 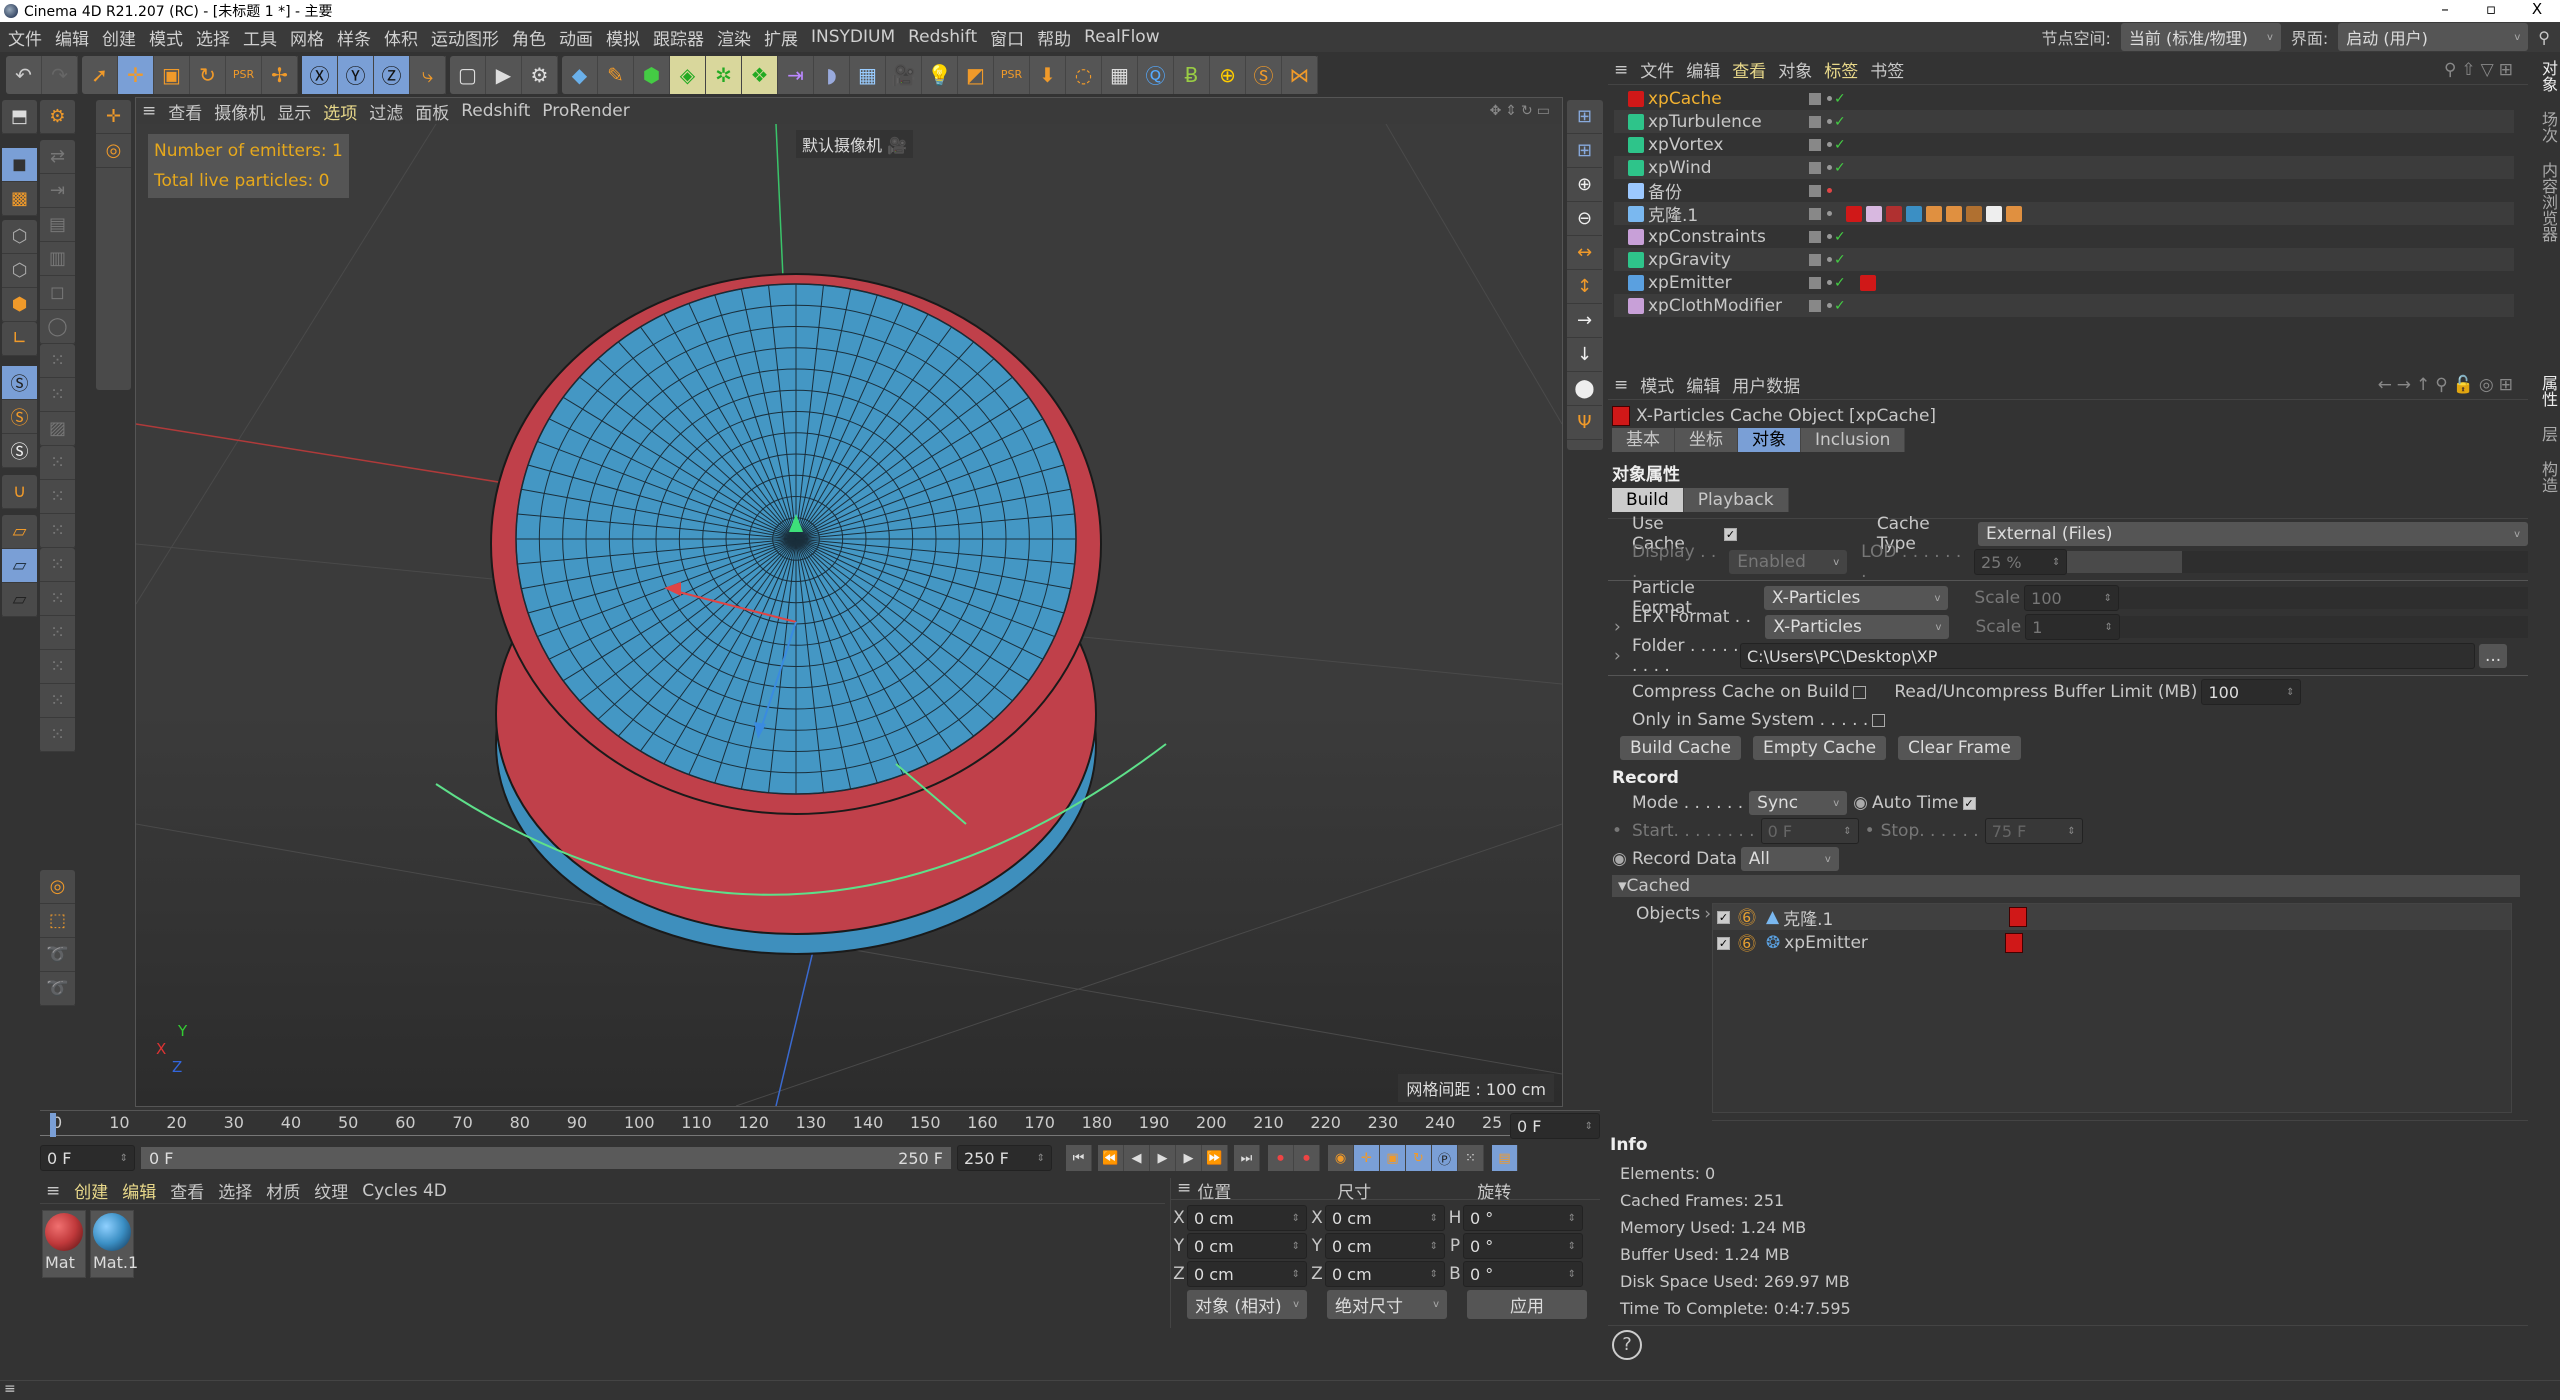 What do you see at coordinates (760, 74) in the screenshot?
I see `effector-icon: ❖` at bounding box center [760, 74].